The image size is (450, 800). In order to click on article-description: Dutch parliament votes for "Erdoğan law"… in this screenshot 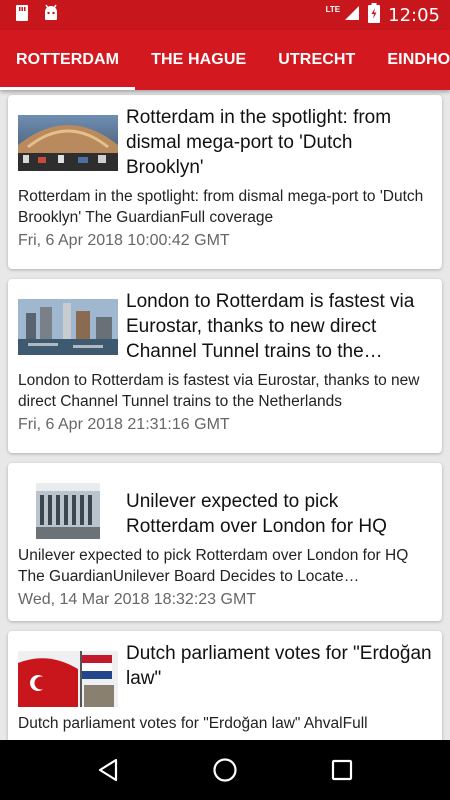, I will do `click(193, 727)`.